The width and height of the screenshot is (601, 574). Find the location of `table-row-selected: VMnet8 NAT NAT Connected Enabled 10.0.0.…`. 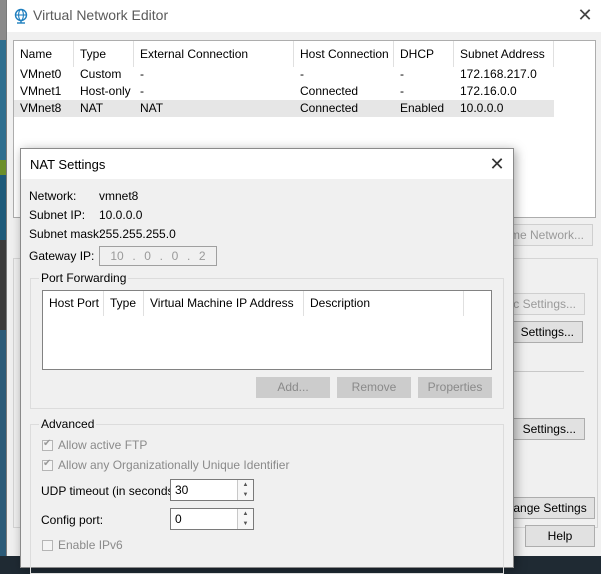

table-row-selected: VMnet8 NAT NAT Connected Enabled 10.0.0.… is located at coordinates (284, 108).